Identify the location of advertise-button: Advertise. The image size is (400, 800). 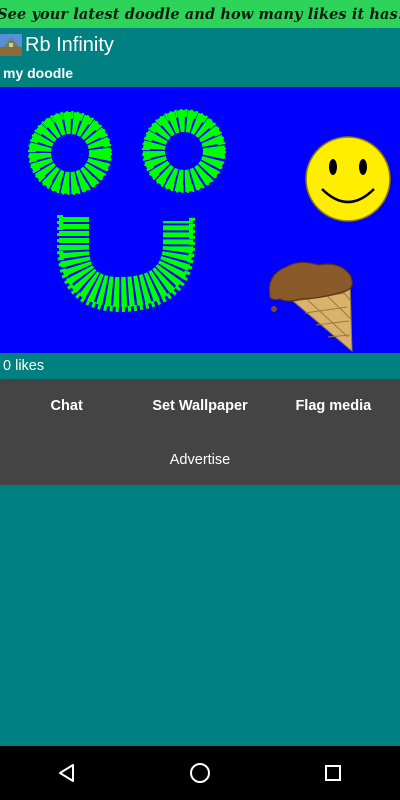
(200, 460).